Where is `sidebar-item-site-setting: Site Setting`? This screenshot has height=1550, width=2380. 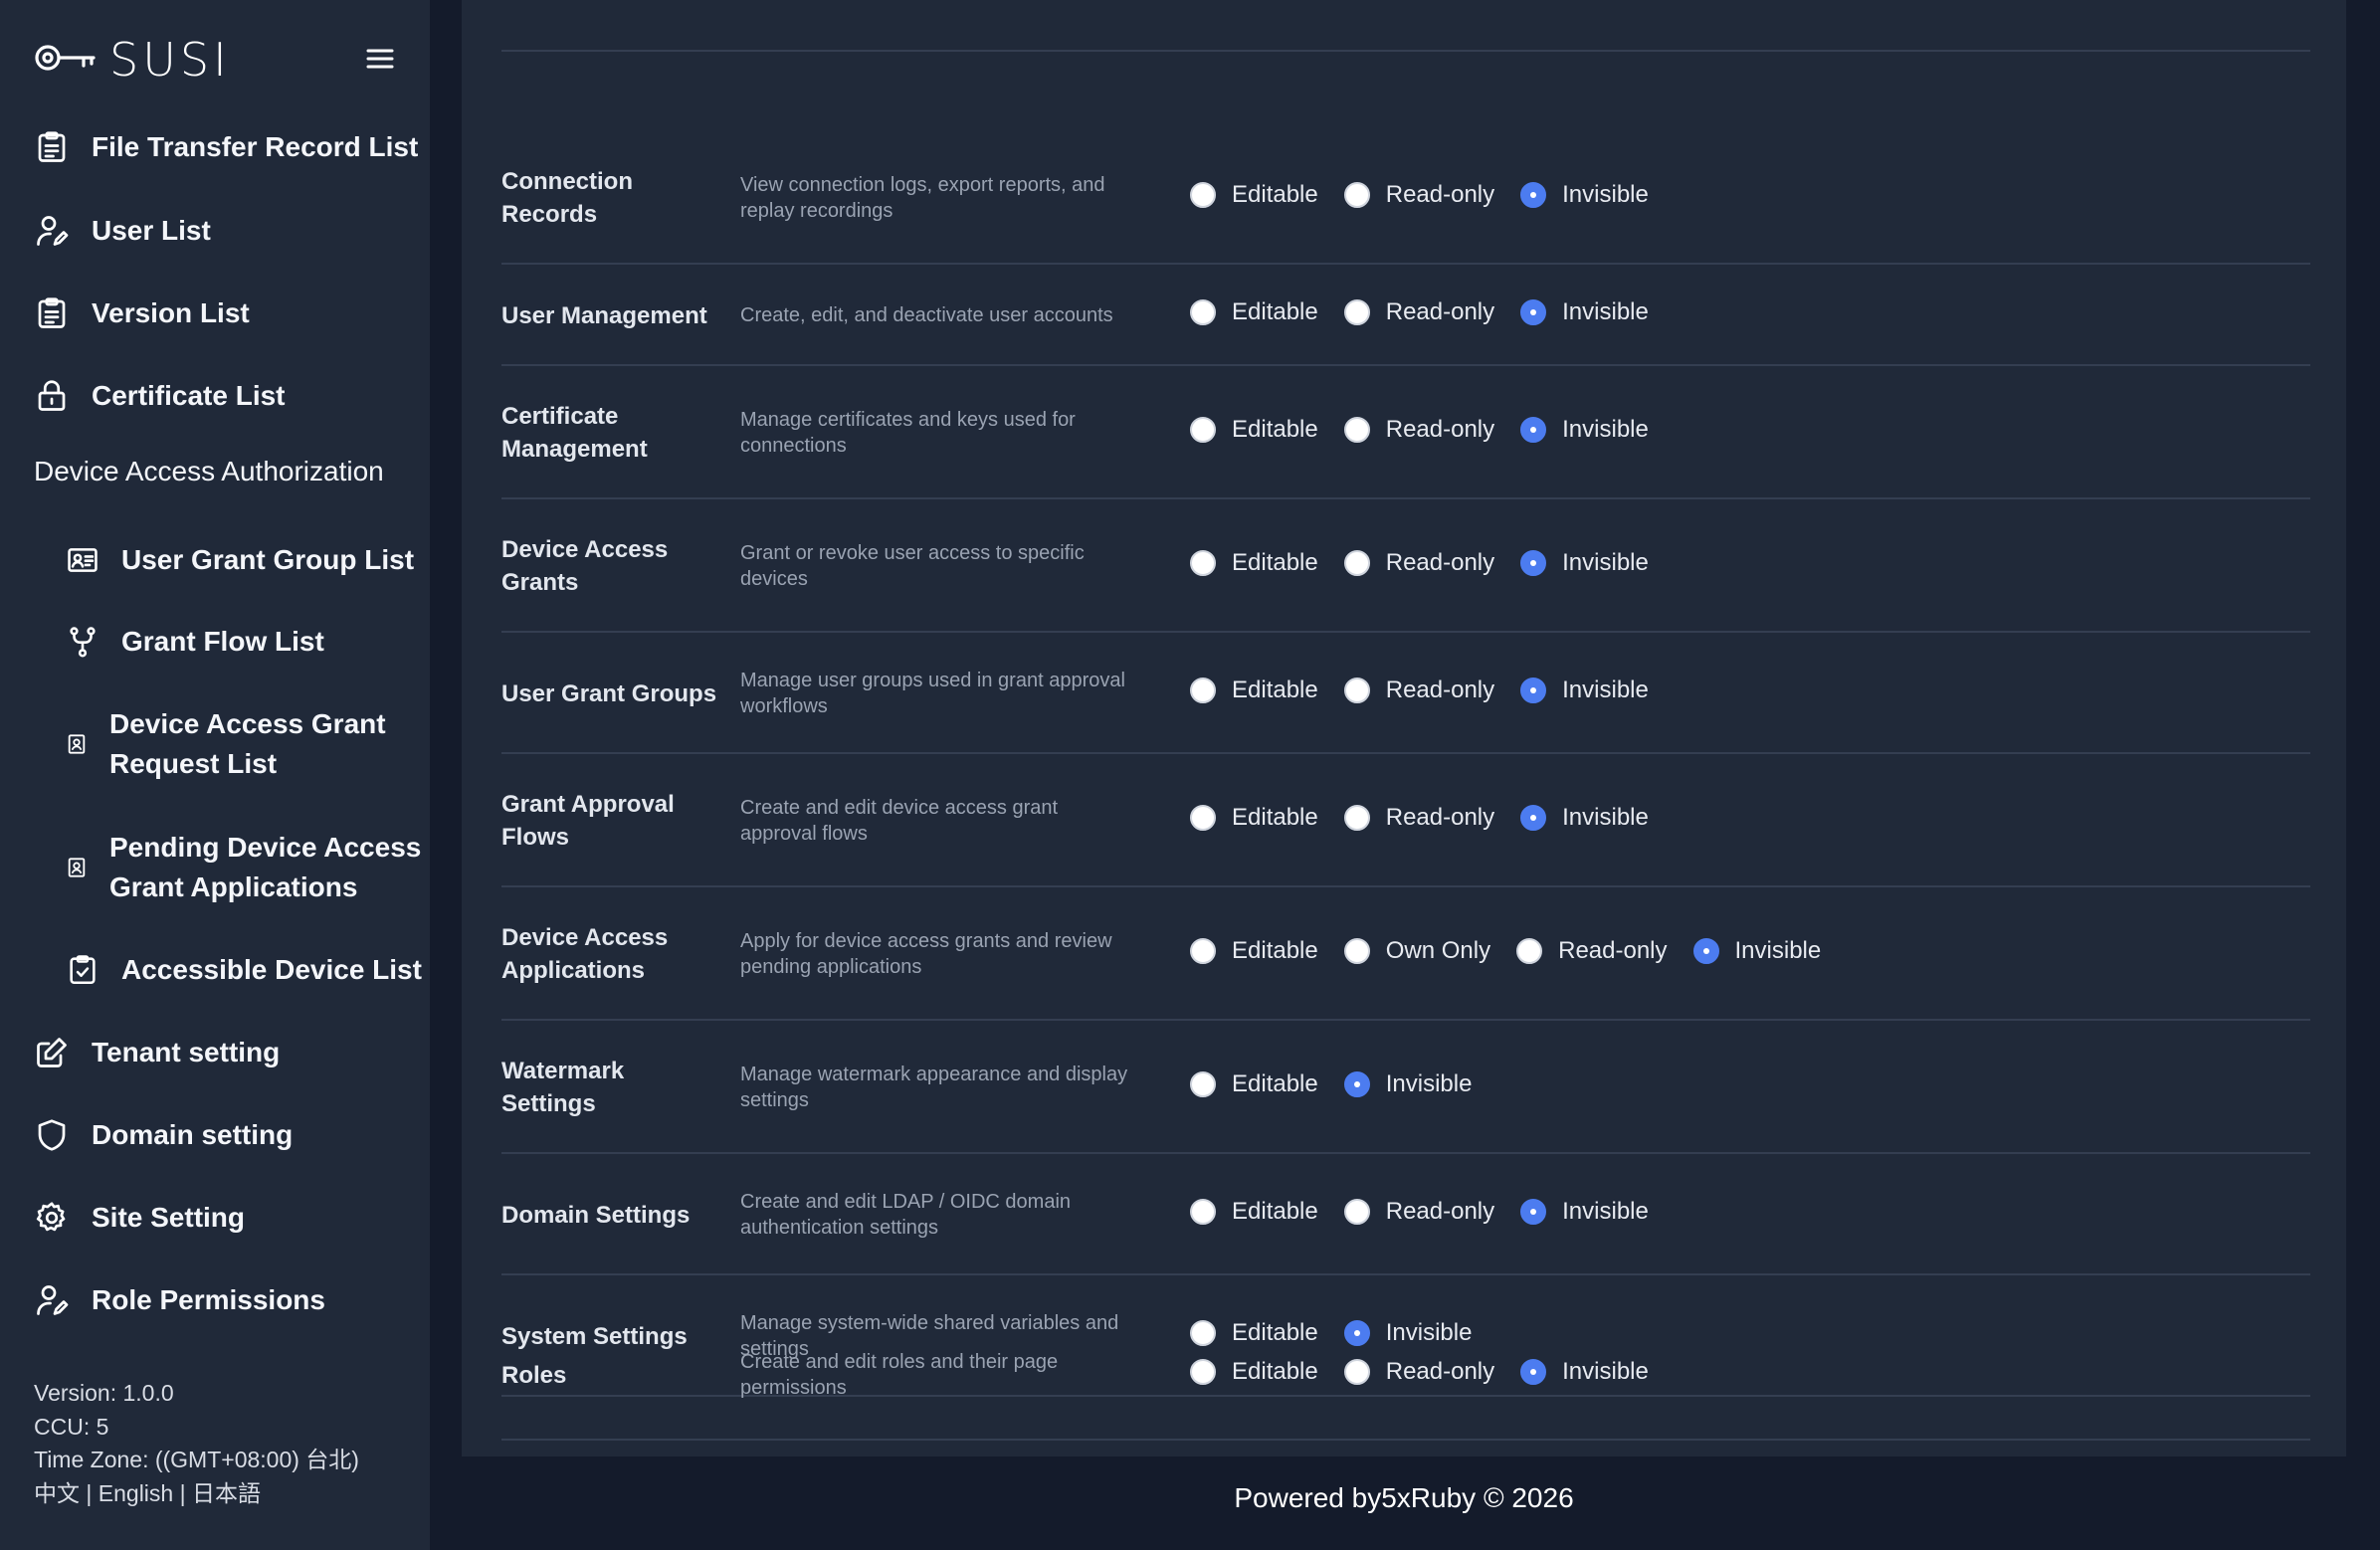
sidebar-item-site-setting: Site Setting is located at coordinates (139, 1217).